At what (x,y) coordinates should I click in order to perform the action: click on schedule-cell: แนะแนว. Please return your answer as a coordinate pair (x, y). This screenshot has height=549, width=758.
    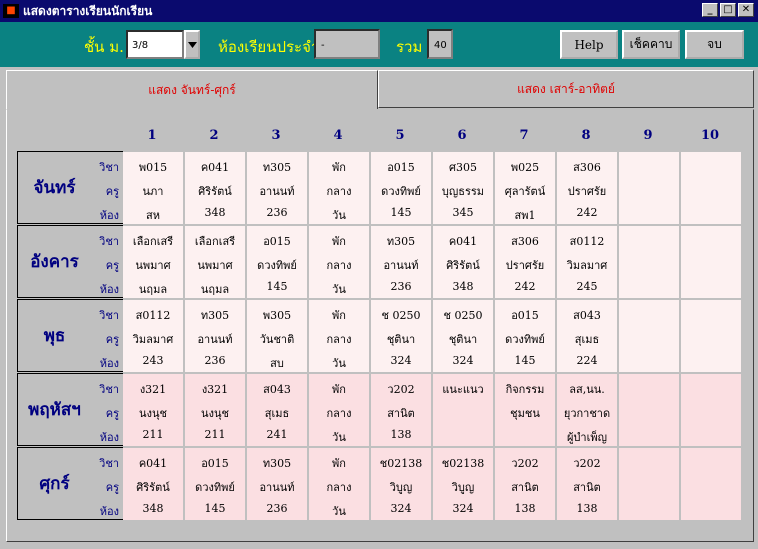
    Looking at the image, I should click on (463, 410).